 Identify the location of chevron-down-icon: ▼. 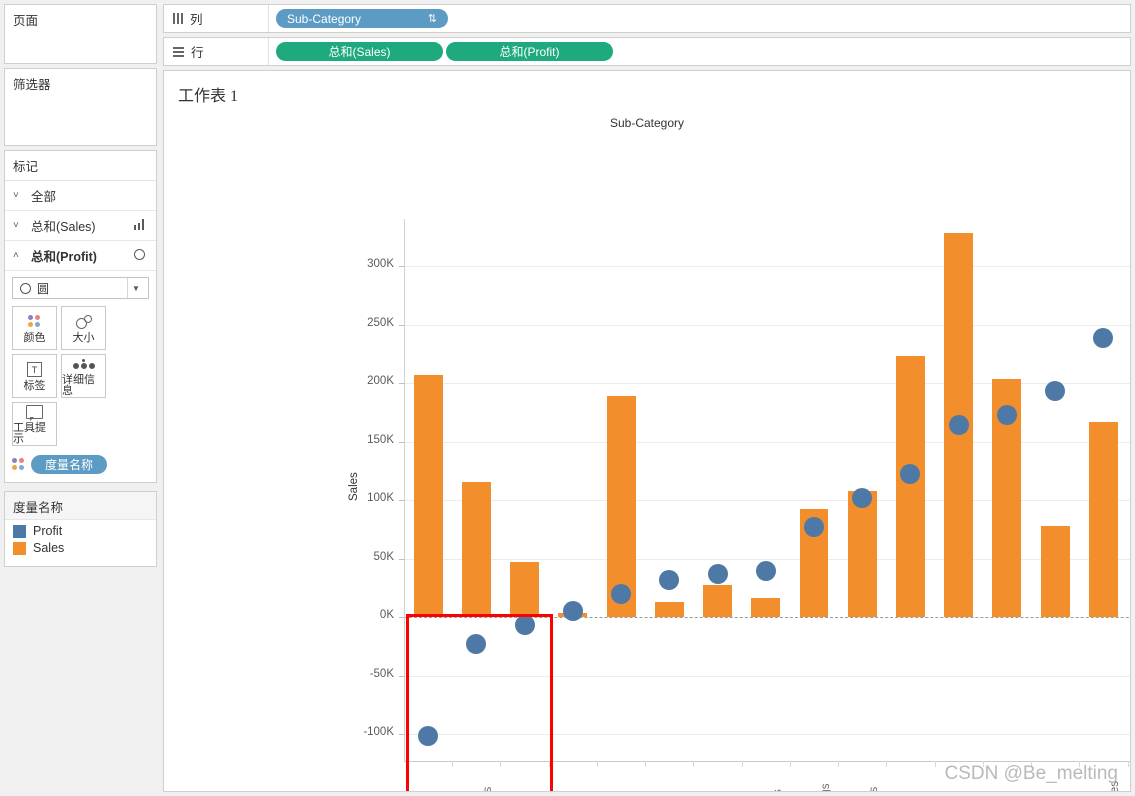
(135, 288).